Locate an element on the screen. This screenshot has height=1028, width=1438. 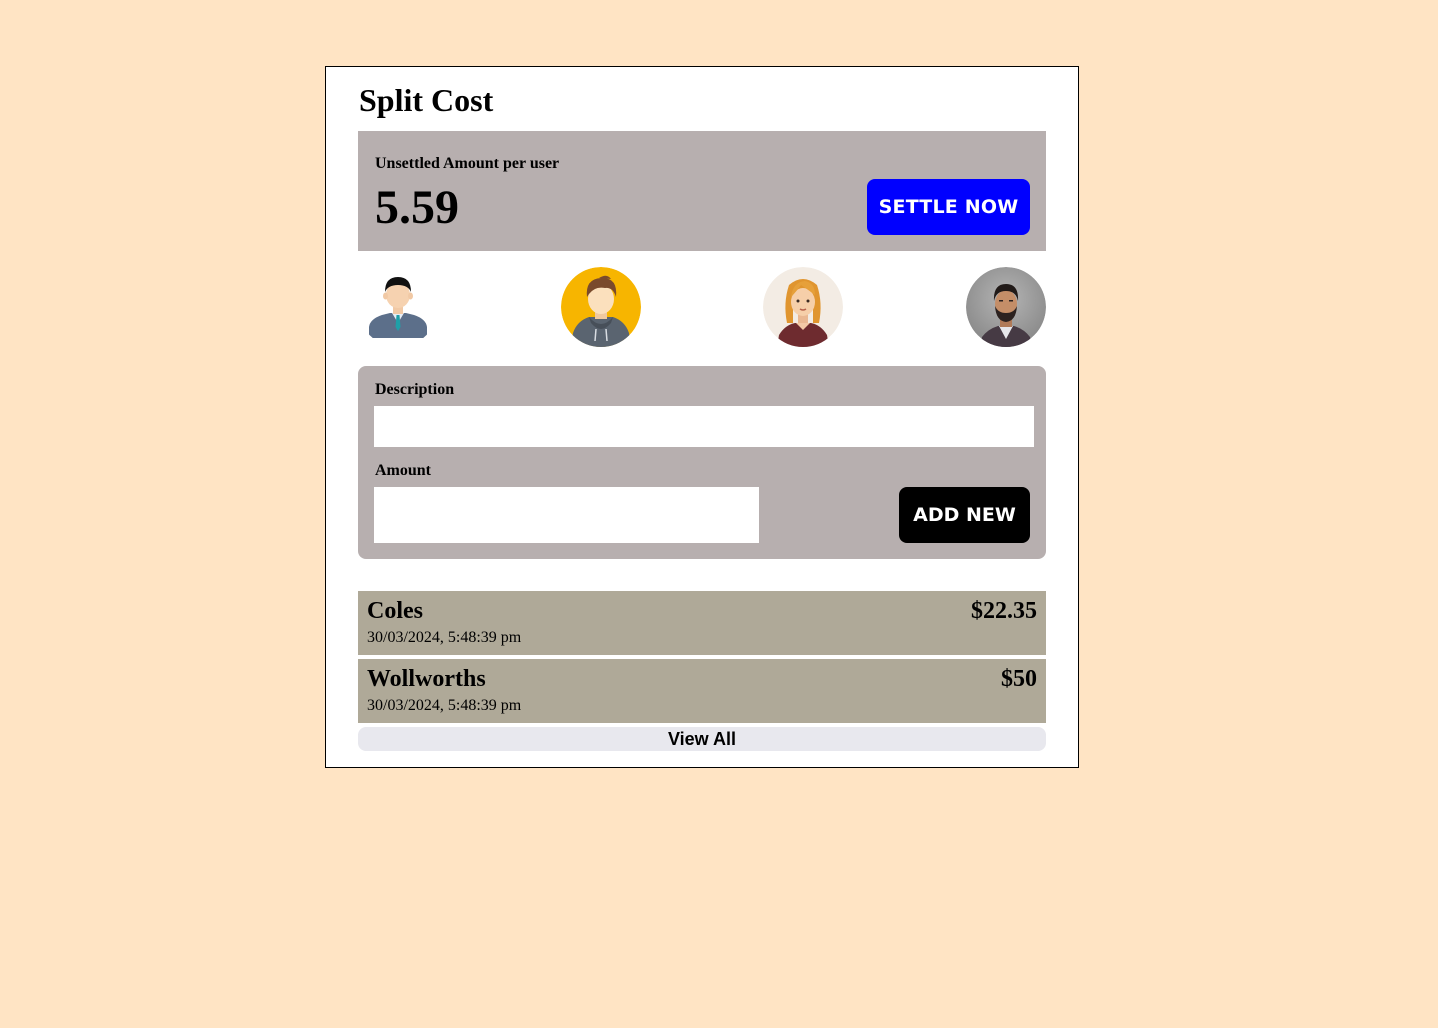
expense-amount: $22.35 is located at coordinates (1004, 611).